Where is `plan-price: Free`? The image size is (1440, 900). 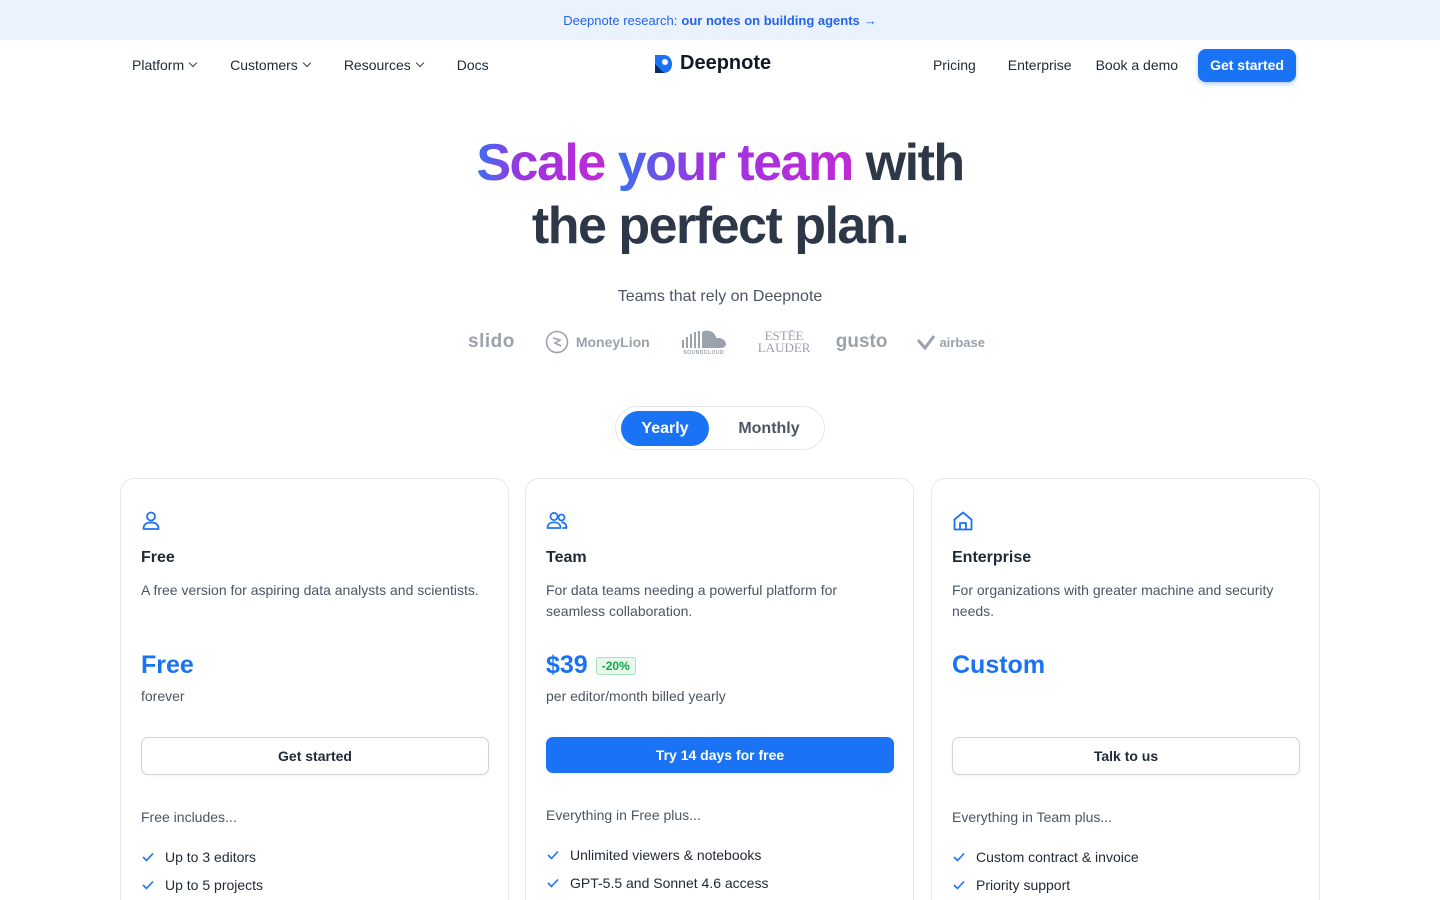 plan-price: Free is located at coordinates (167, 665).